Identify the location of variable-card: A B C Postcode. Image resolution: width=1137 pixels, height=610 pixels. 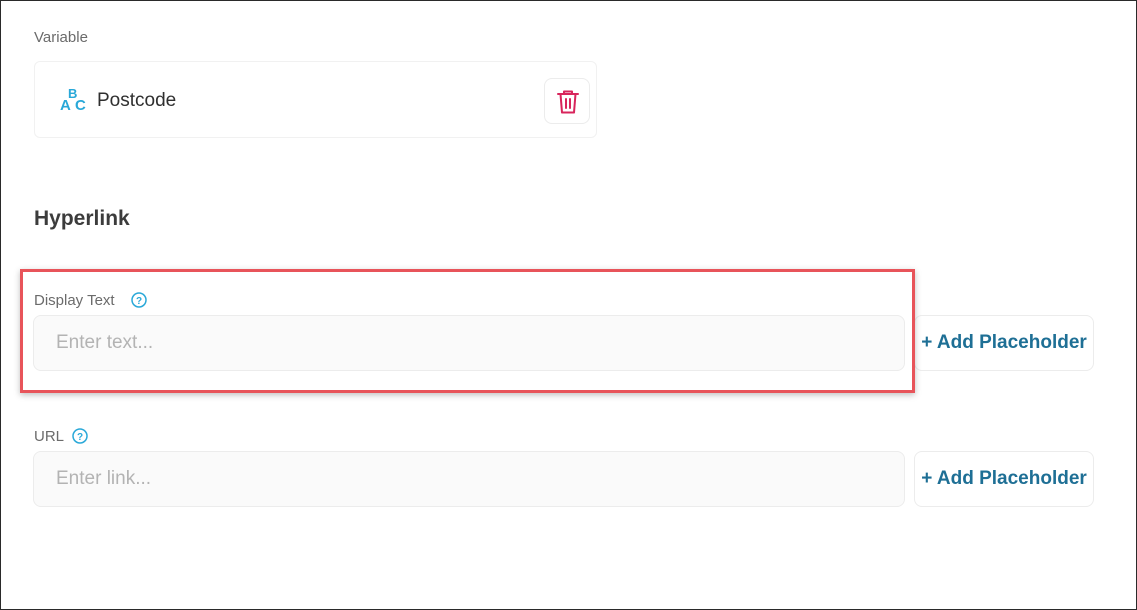
(315, 99).